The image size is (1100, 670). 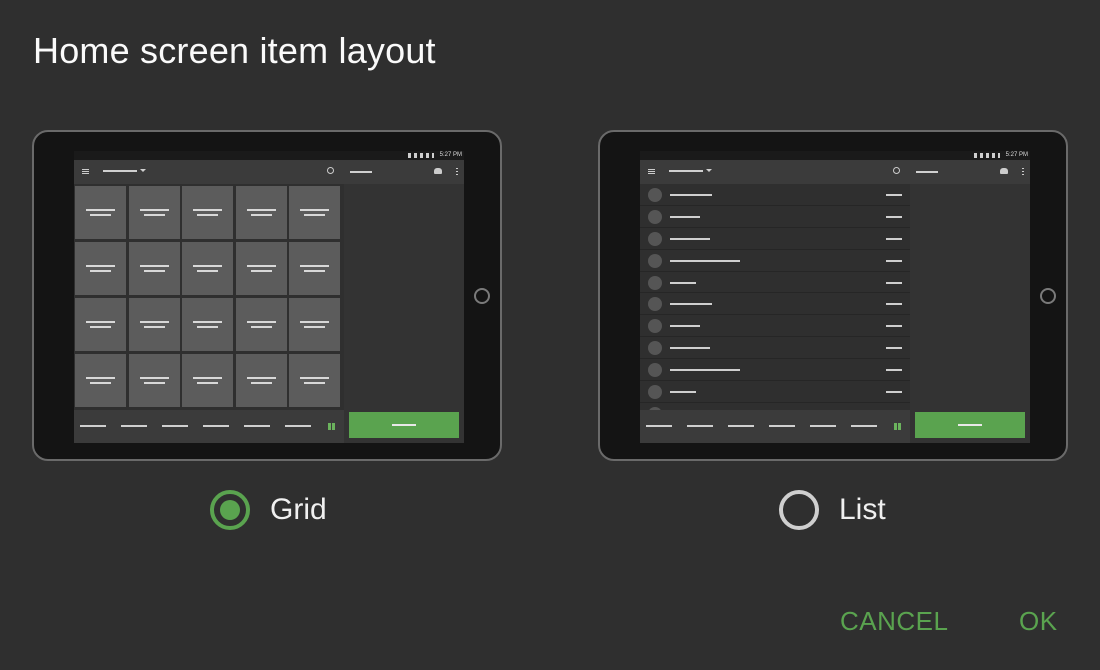 I want to click on list-radio-button, so click(x=799, y=510).